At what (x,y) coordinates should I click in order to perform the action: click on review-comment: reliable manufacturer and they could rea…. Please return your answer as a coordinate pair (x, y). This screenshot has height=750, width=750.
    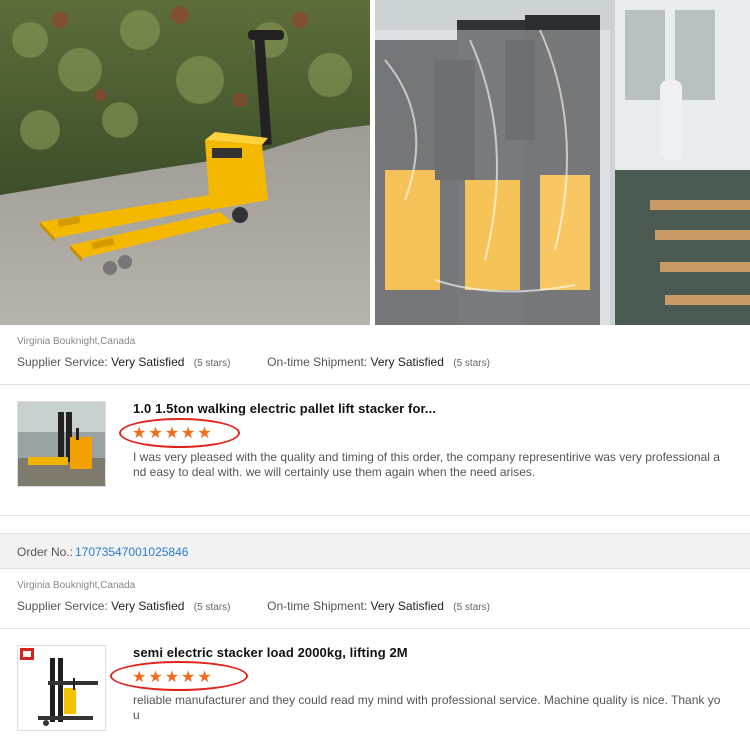
    Looking at the image, I should click on (427, 707).